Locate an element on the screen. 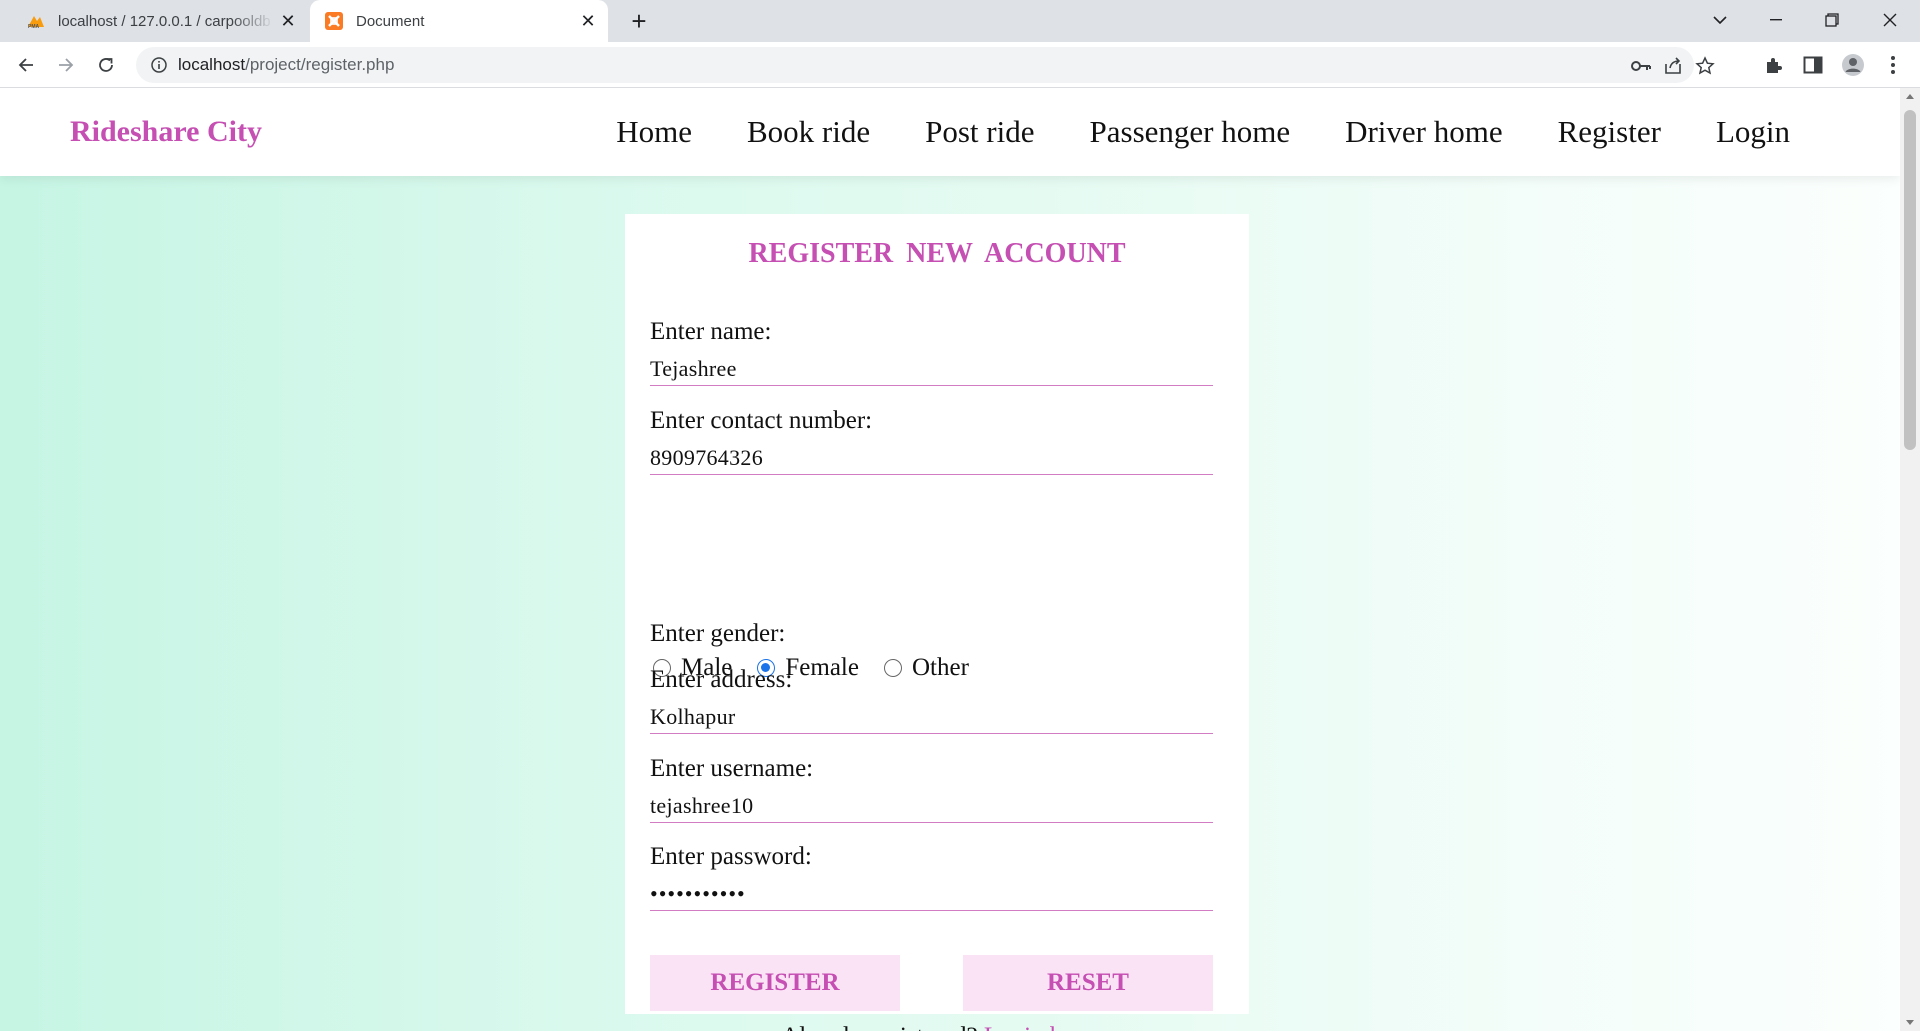 This screenshot has width=1920, height=1031. password-label: Enter password: is located at coordinates (731, 856).